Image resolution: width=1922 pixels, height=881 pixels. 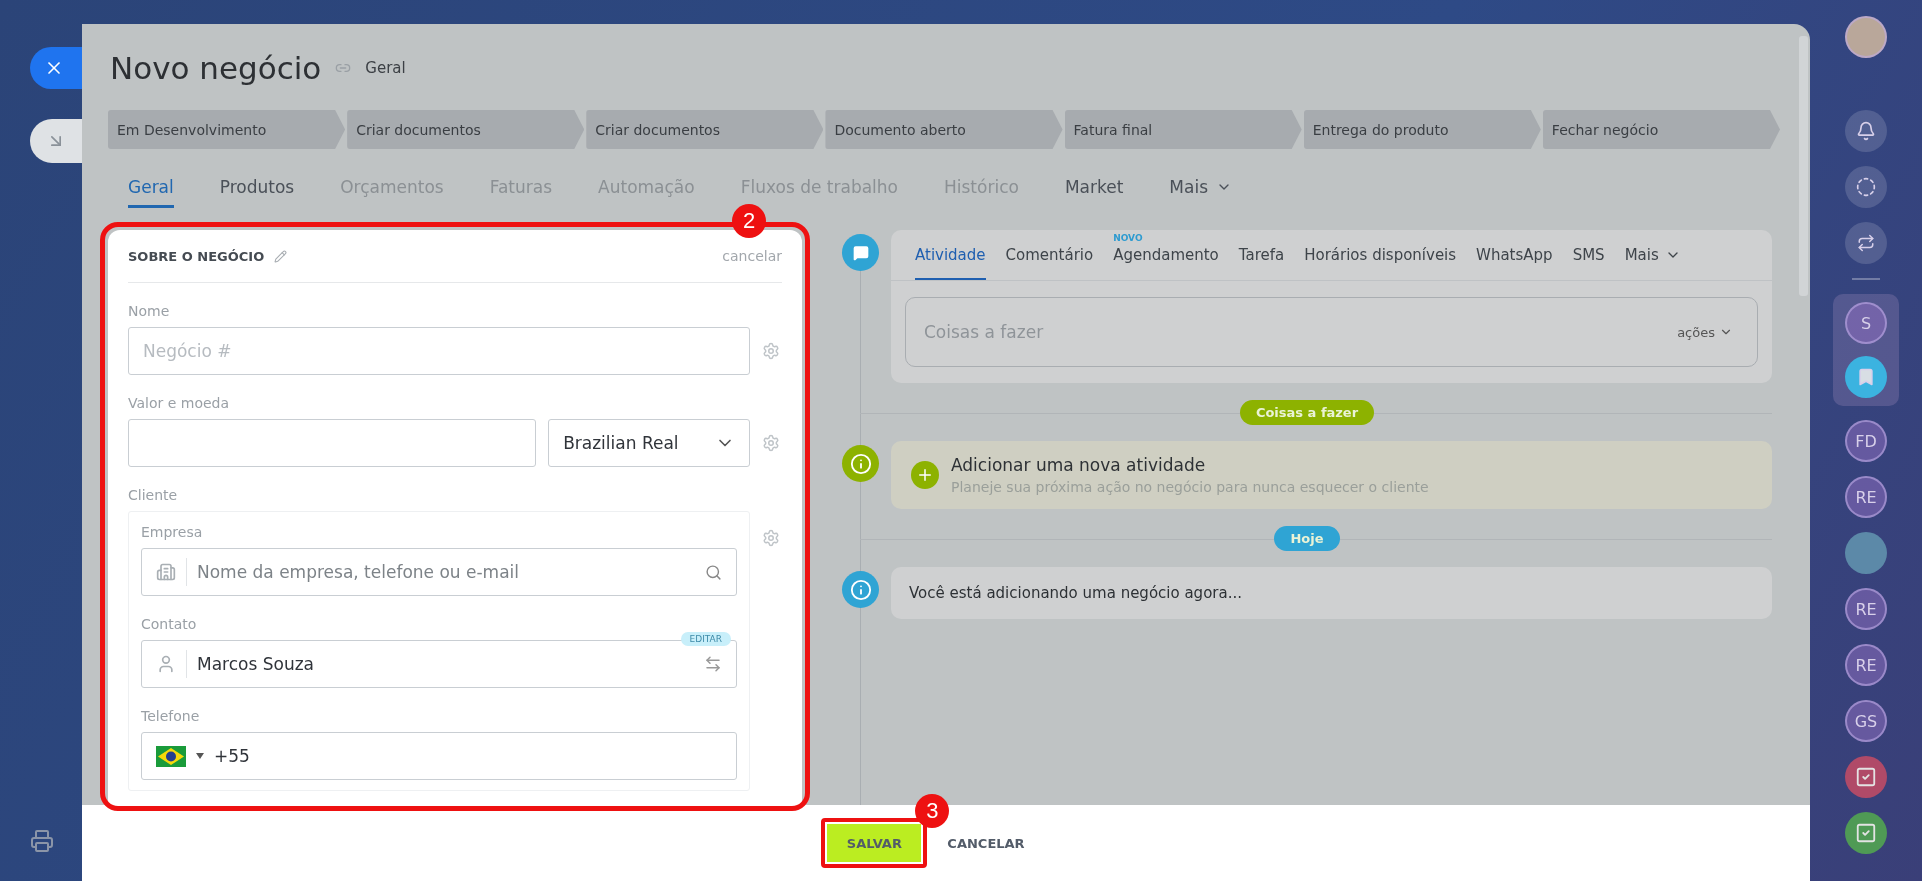 What do you see at coordinates (705, 639) in the screenshot?
I see `edit-badge: EDITAR` at bounding box center [705, 639].